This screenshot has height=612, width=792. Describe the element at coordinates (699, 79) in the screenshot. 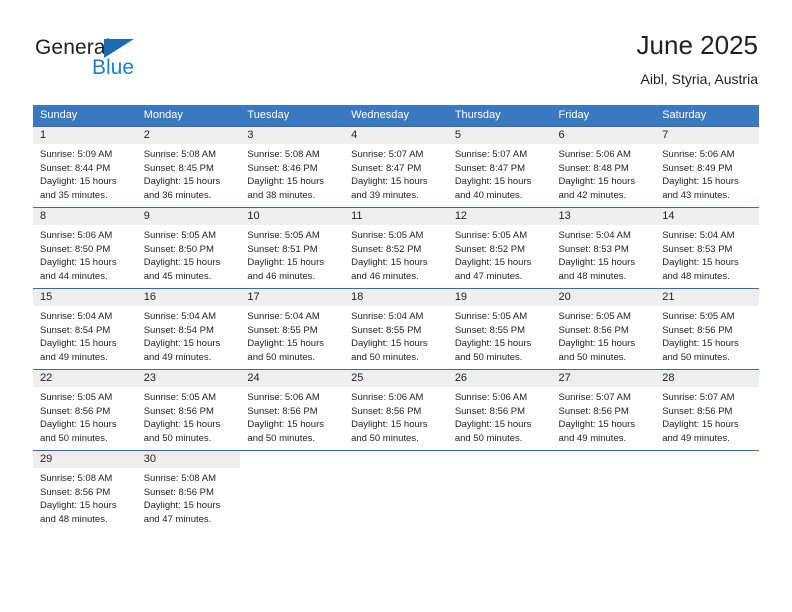

I see `page-subtitle: Aibl, Styria, Austria` at that location.